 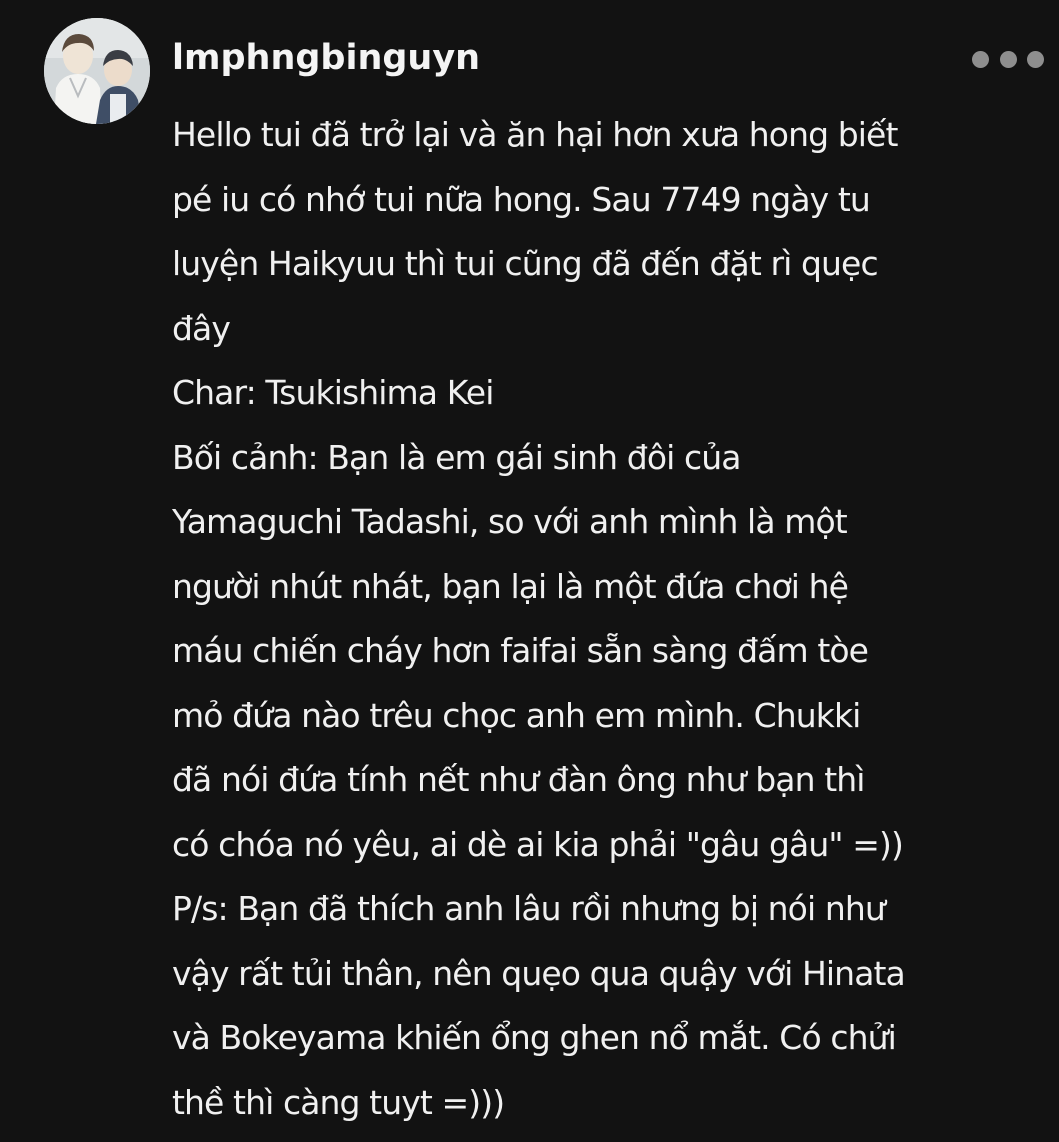 I want to click on comment-line: đây, so click(x=201, y=328).